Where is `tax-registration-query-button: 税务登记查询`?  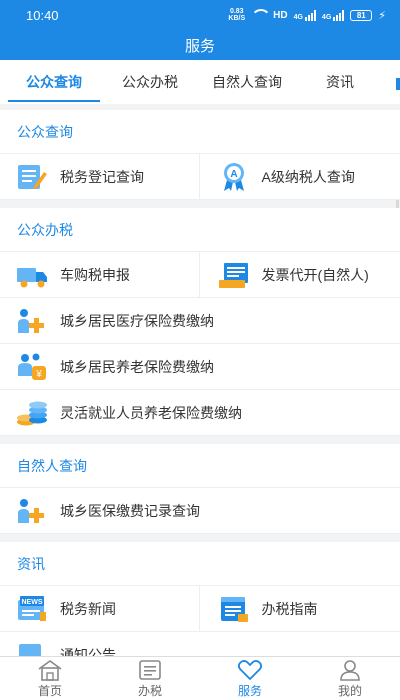
tax-registration-query-button: 税务登记查询 is located at coordinates (99, 176).